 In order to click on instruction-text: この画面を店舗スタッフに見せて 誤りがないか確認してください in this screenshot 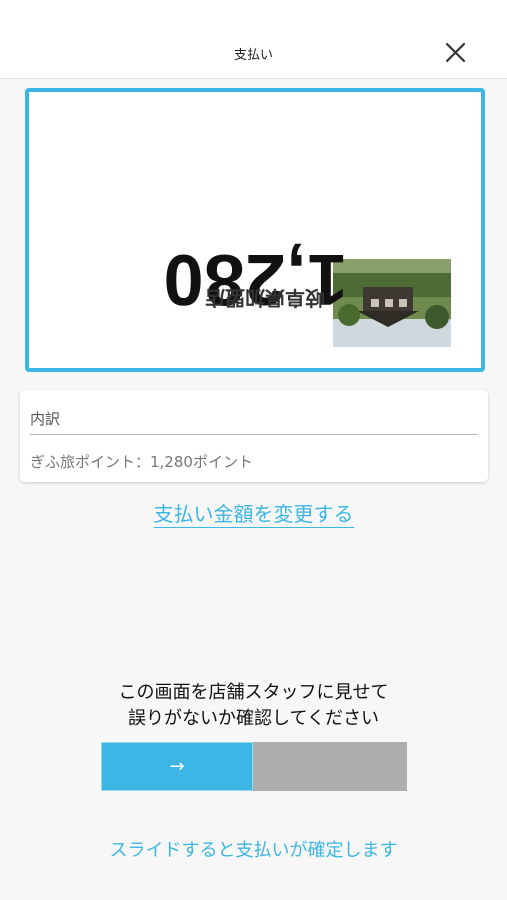, I will do `click(253, 706)`.